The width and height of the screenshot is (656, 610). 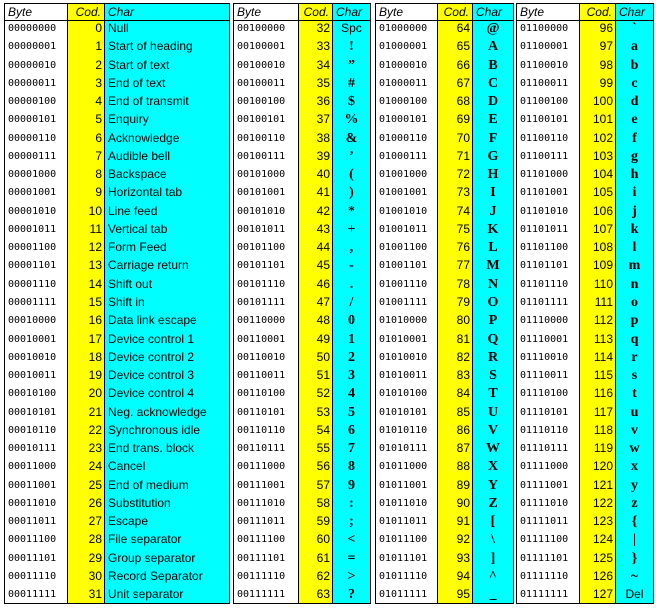 I want to click on char-cell: Audible bell, so click(x=139, y=155).